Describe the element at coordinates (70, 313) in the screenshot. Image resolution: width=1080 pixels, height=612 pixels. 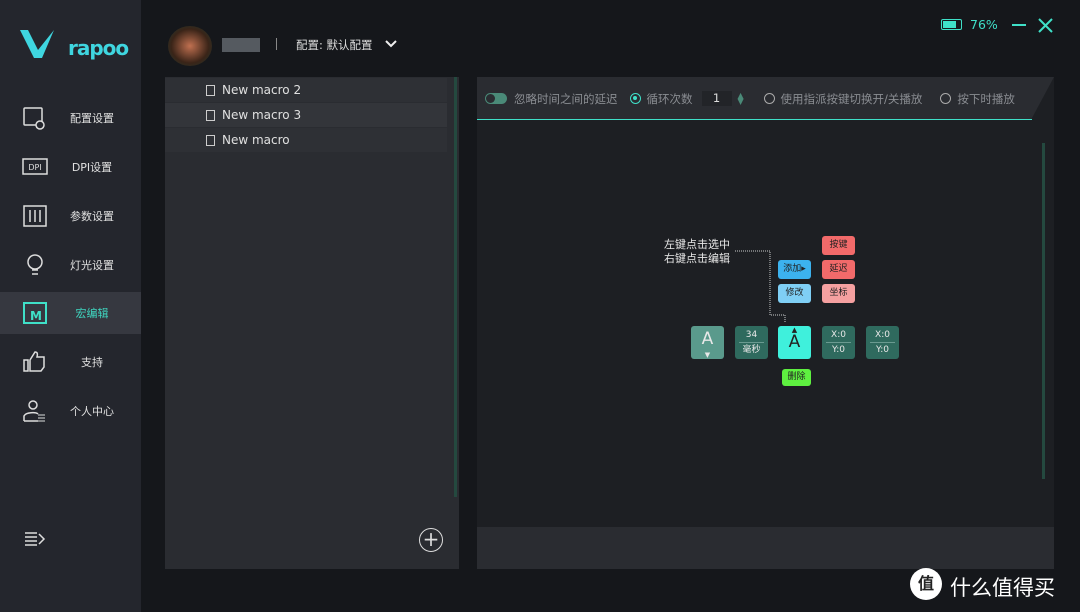
I see `sidebar-item: M 宏编辑` at that location.